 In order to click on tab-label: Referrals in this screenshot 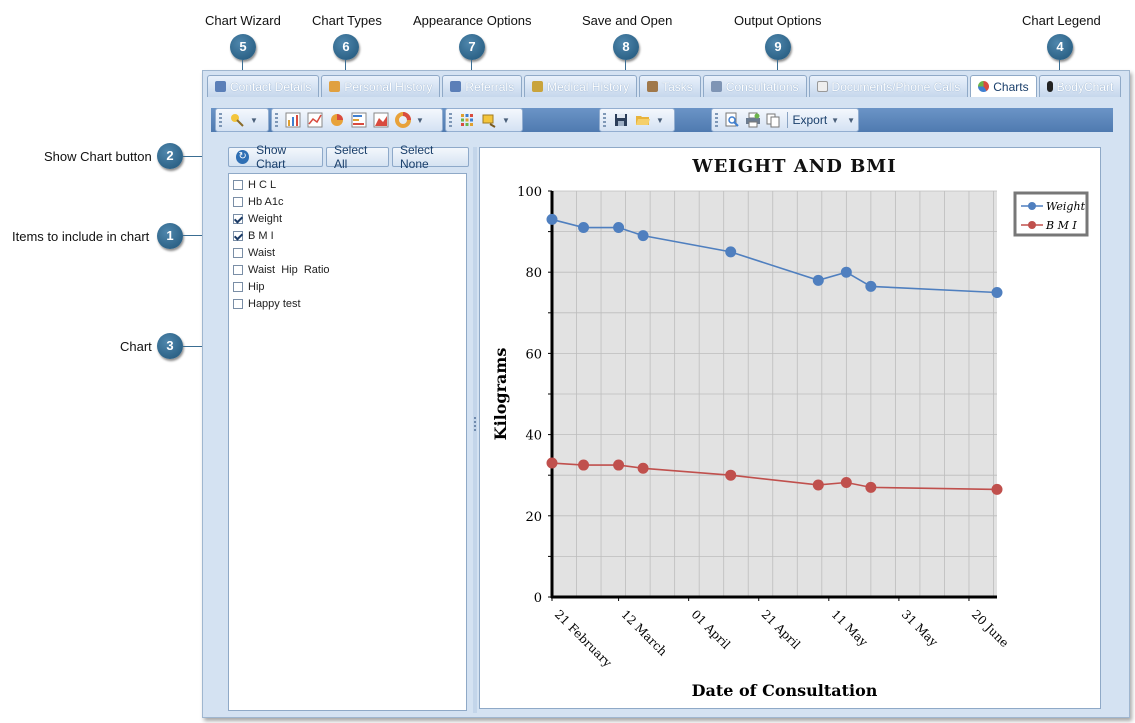, I will do `click(490, 86)`.